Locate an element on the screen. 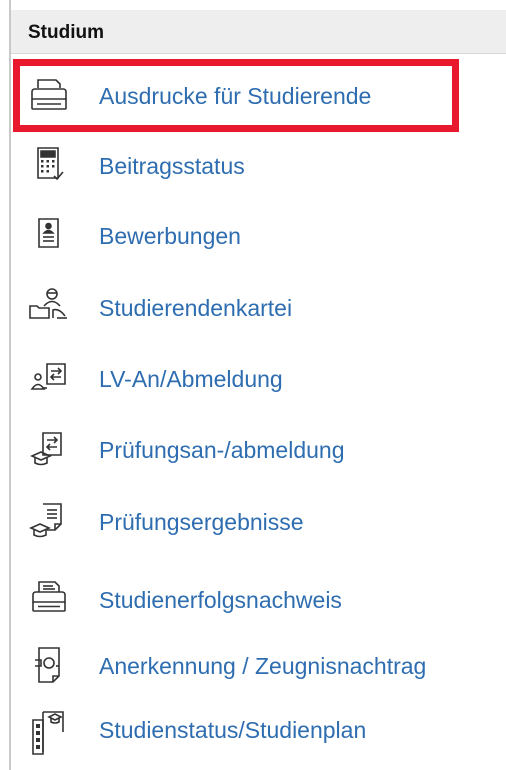 This screenshot has height=770, width=506. menu-item-anerkennung: Anerkennung / Zeugnisnachtrag is located at coordinates (258, 666).